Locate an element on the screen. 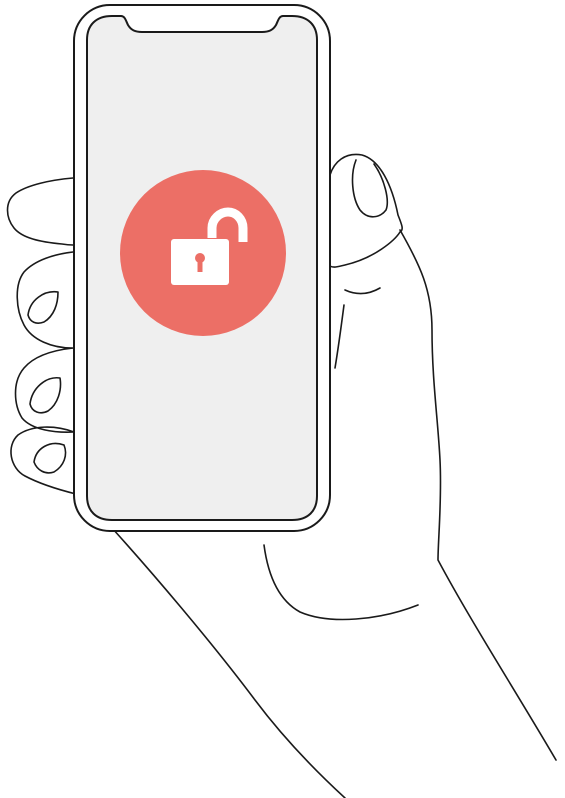 The image size is (565, 798). little-finger-outline is located at coordinates (43, 460).